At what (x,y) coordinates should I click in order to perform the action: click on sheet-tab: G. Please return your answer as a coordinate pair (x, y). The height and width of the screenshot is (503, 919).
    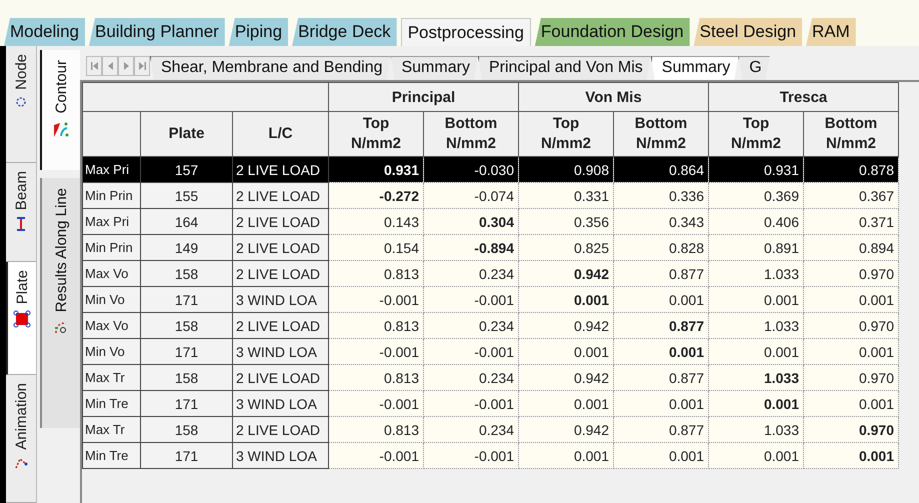
    Looking at the image, I should click on (754, 68).